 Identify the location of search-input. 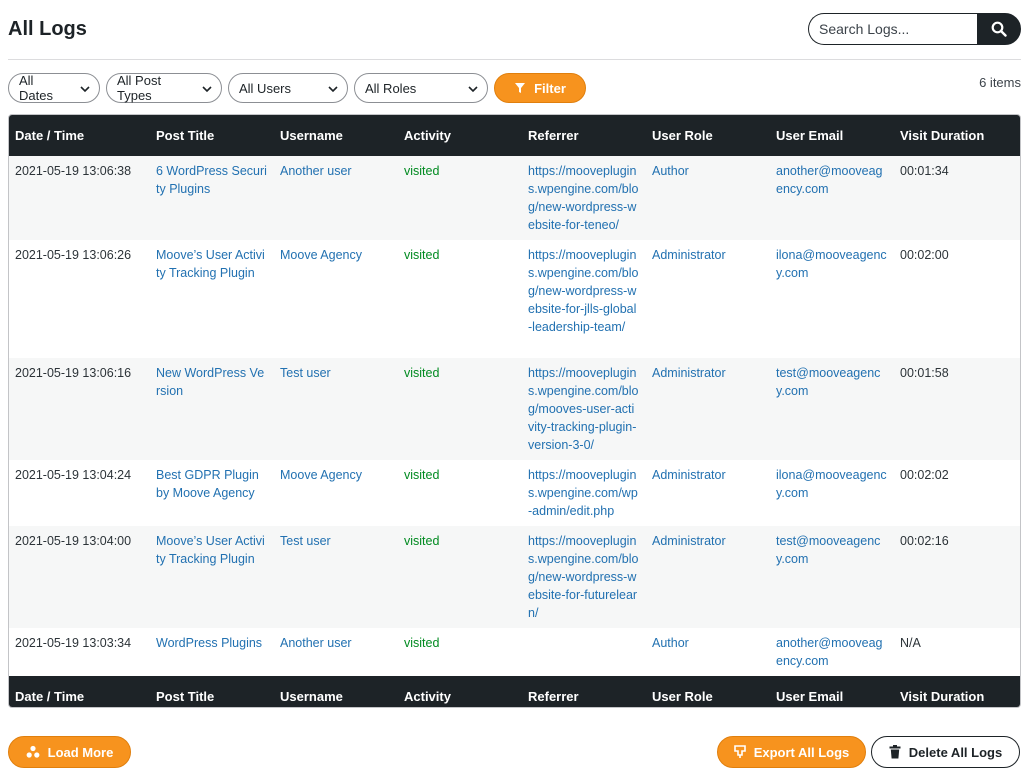
(892, 29).